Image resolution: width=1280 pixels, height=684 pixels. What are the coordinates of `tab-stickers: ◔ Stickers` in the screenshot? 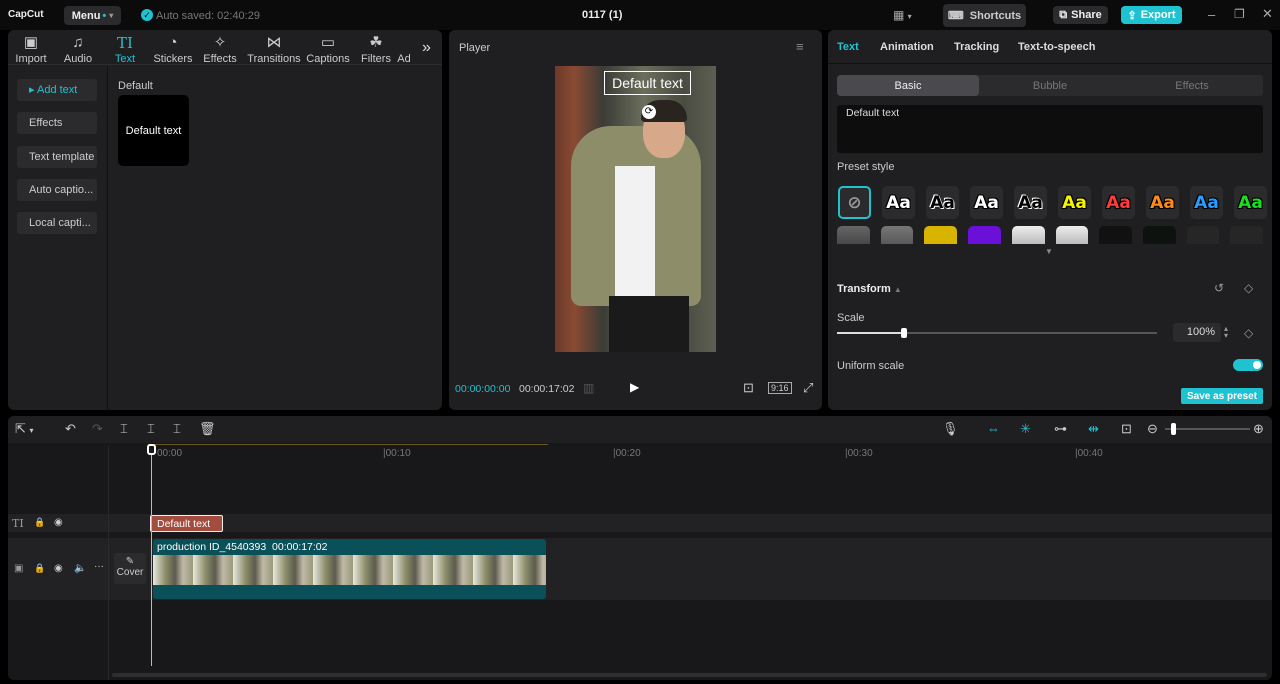 It's located at (173, 49).